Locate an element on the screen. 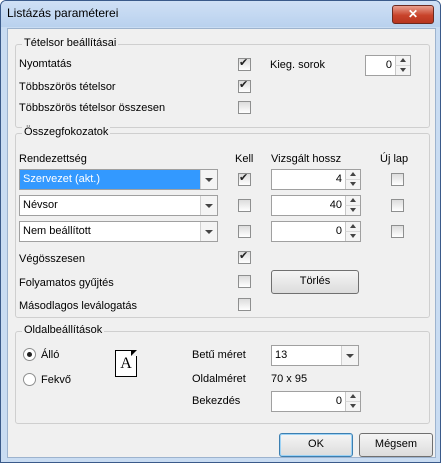 The width and height of the screenshot is (441, 463). col-header-uj-lap: Új lap is located at coordinates (394, 159).